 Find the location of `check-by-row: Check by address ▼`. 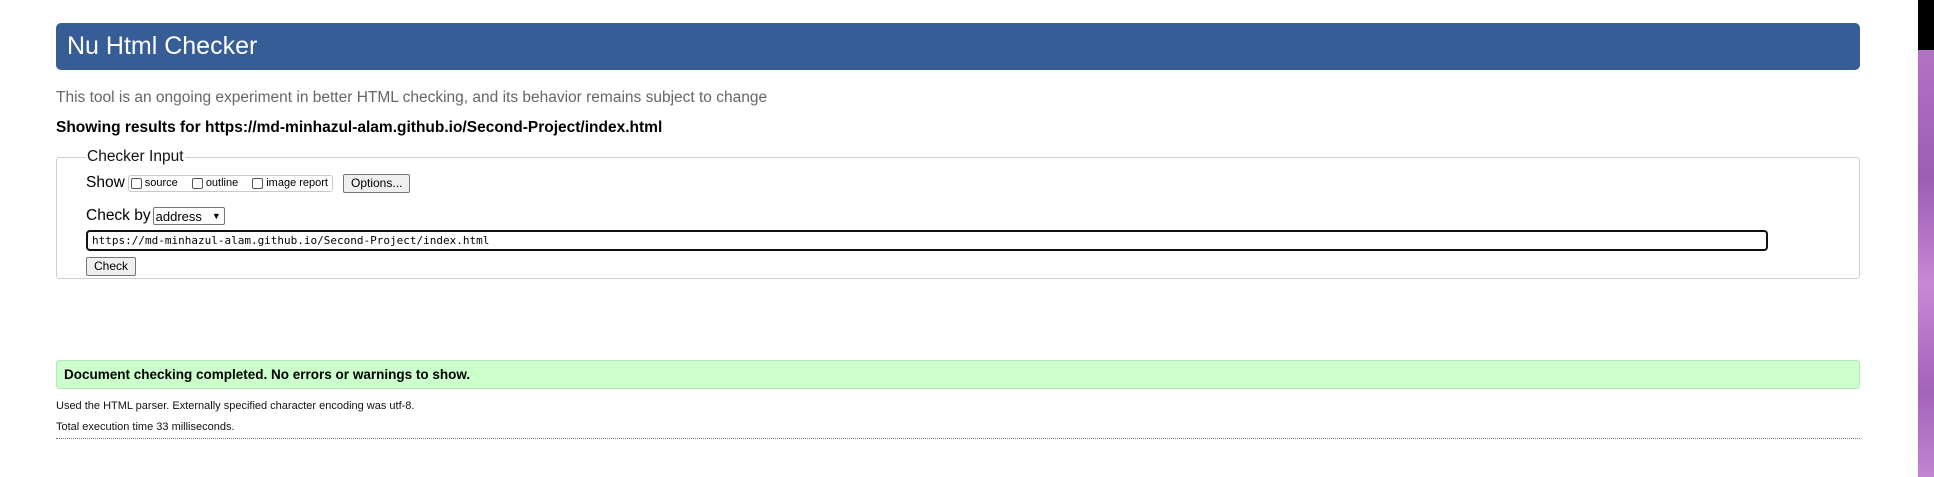

check-by-row: Check by address ▼ is located at coordinates (958, 216).